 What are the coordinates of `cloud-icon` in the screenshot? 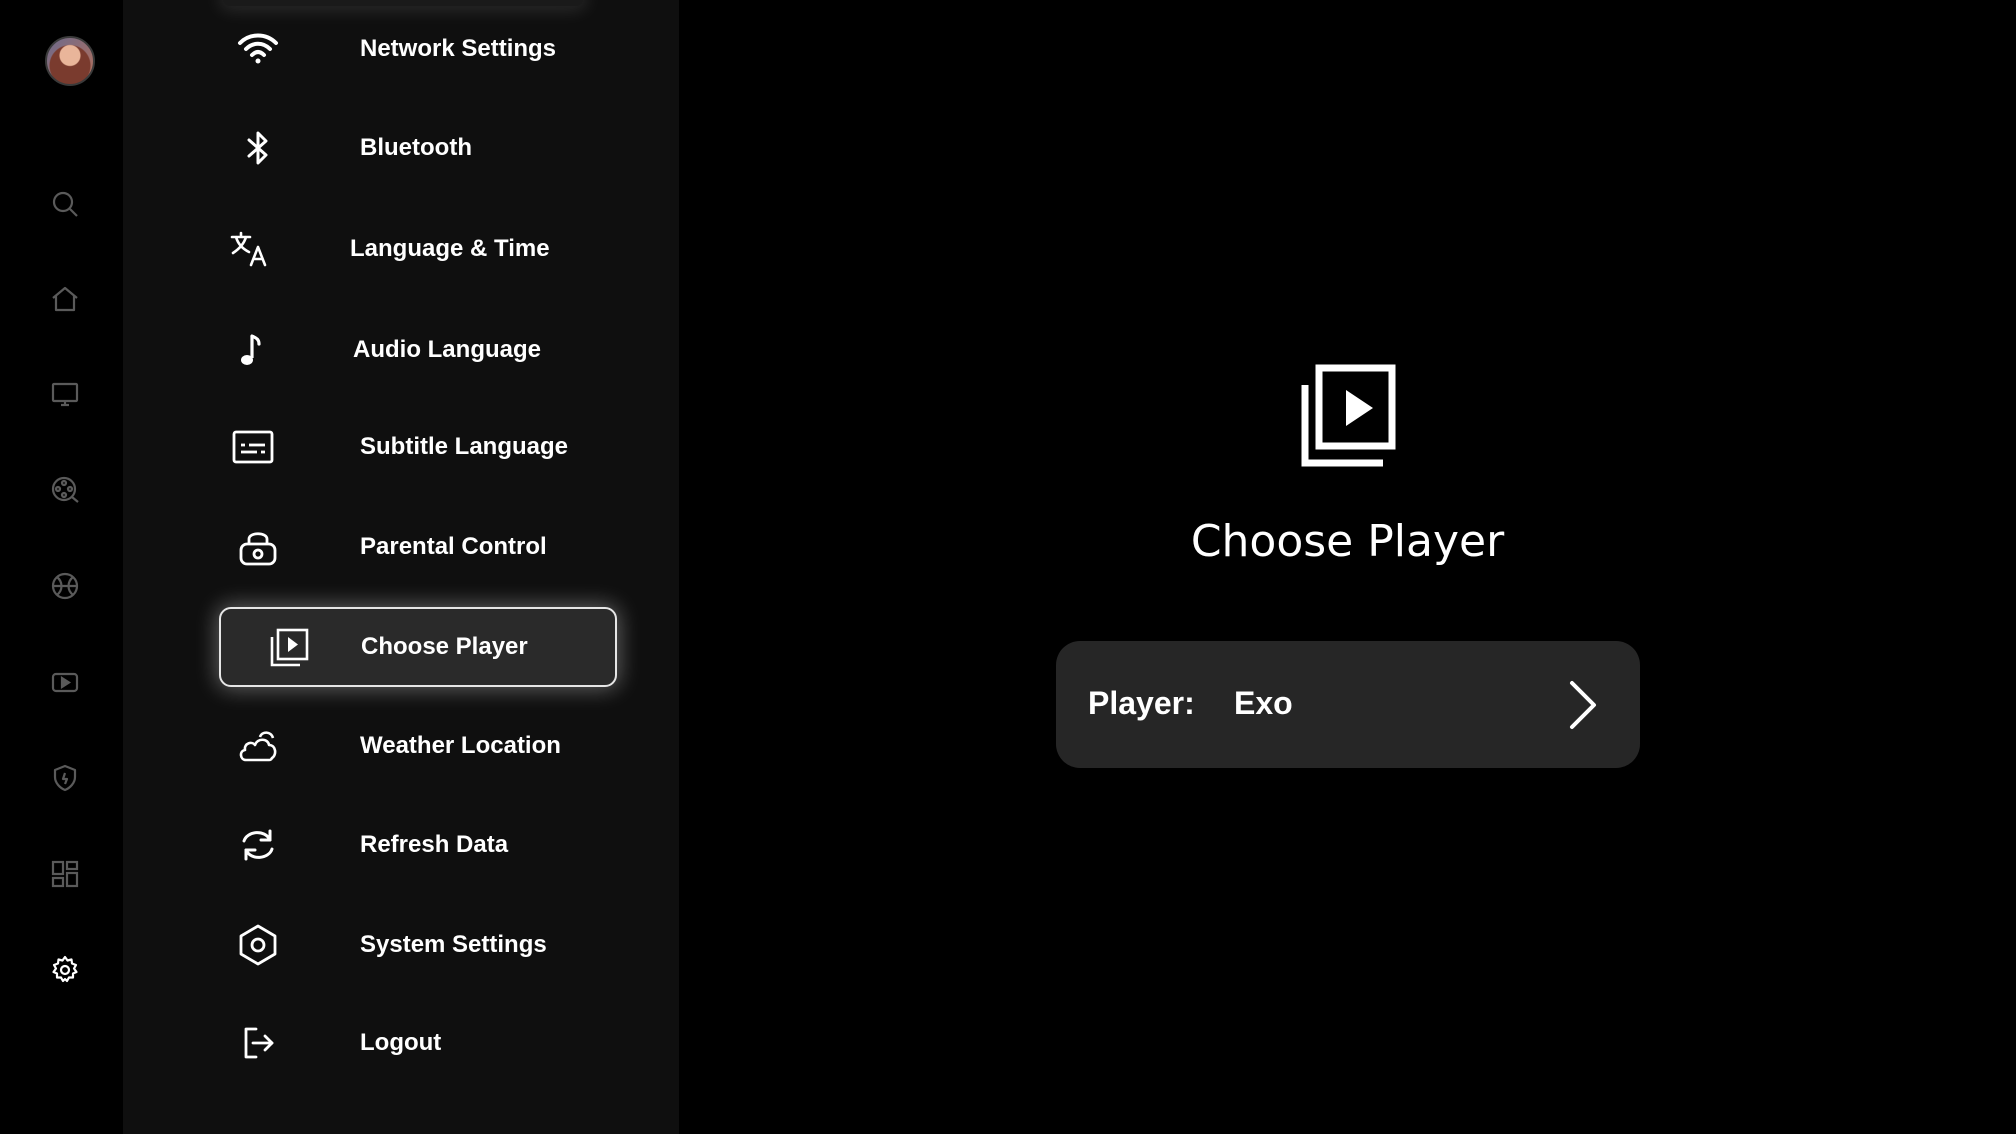 It's located at (258, 746).